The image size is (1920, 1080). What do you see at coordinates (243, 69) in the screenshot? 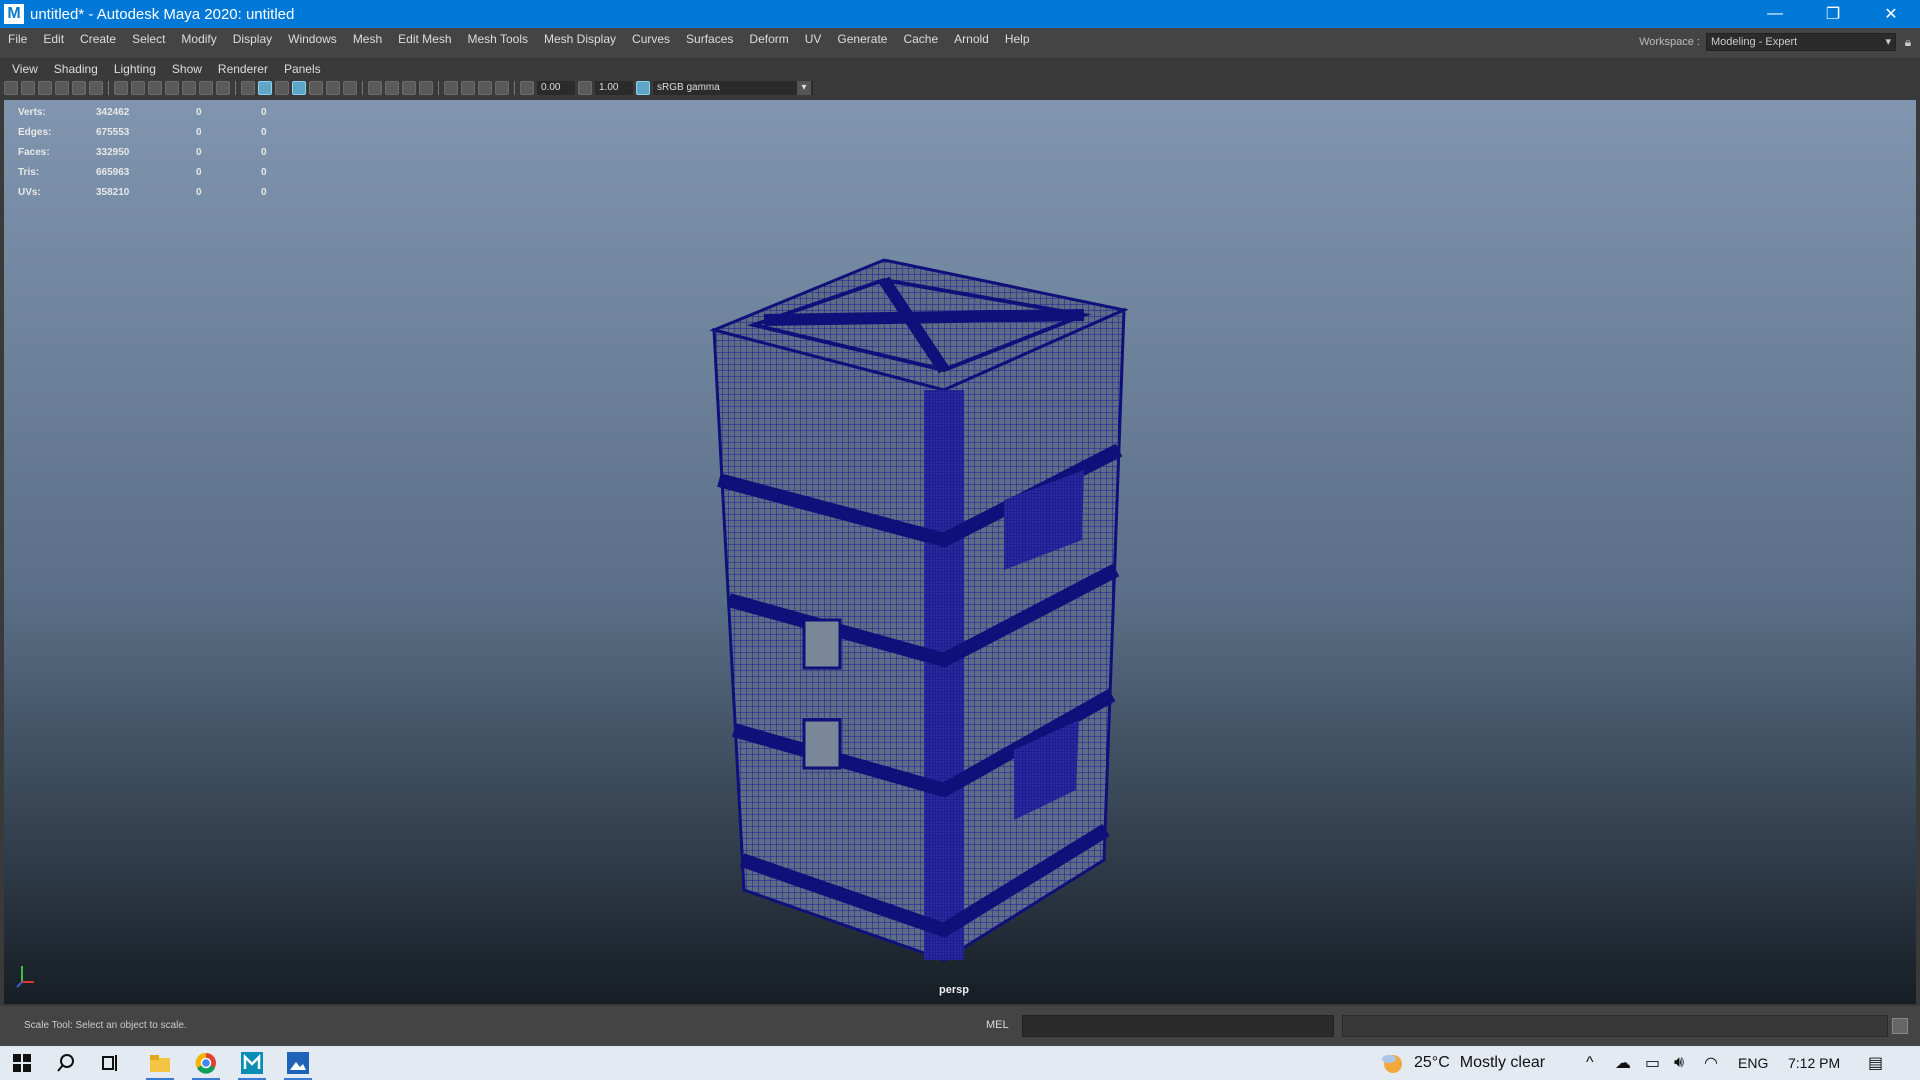
I see `panel-menu-renderer: Renderer` at bounding box center [243, 69].